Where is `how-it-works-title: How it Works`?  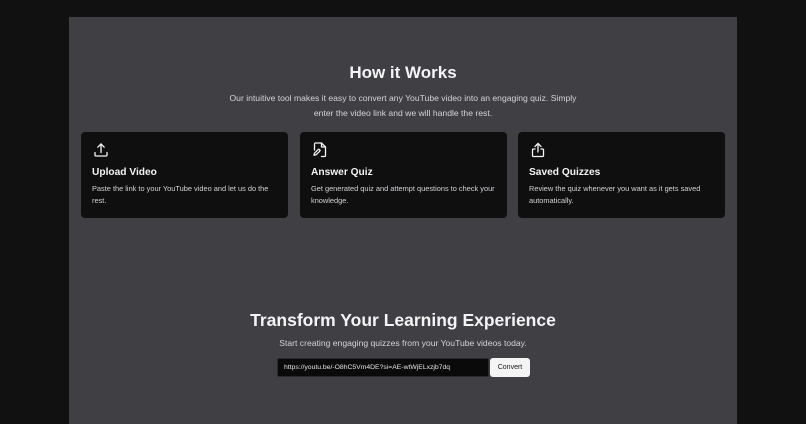
how-it-works-title: How it Works is located at coordinates (403, 72).